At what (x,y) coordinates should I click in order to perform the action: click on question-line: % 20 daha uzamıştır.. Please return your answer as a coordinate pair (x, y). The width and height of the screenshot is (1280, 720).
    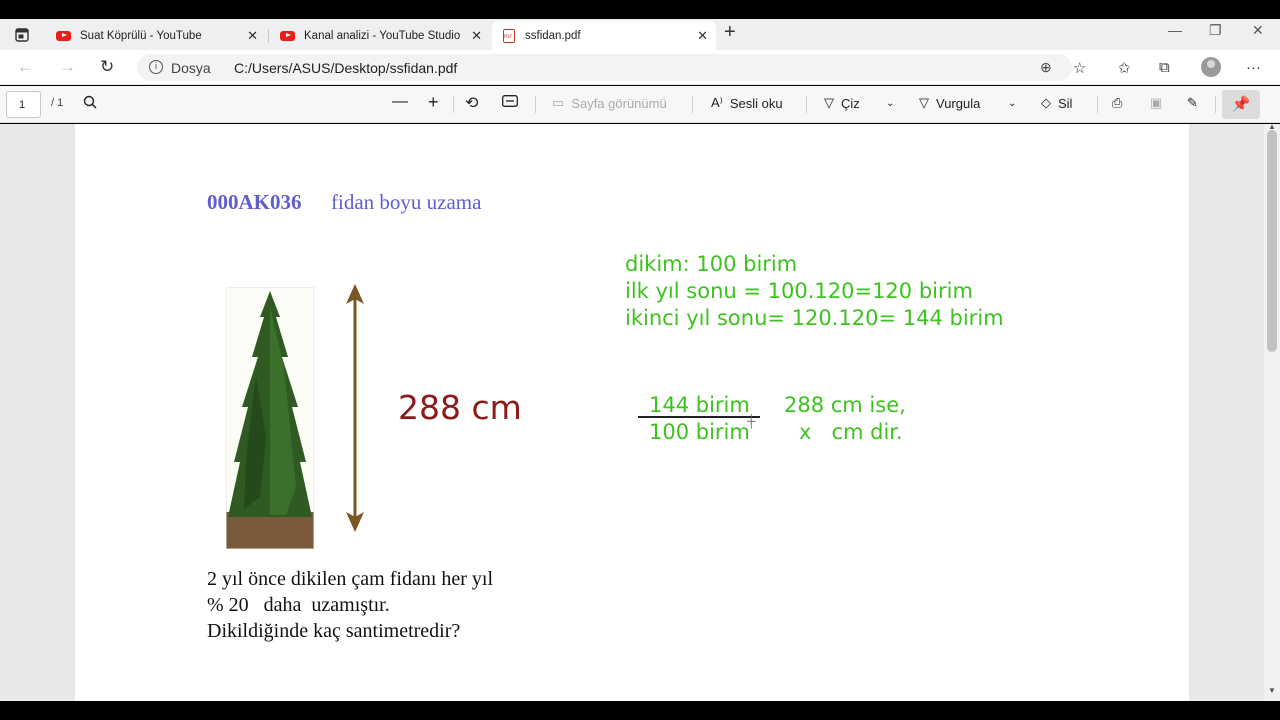
    Looking at the image, I should click on (298, 605).